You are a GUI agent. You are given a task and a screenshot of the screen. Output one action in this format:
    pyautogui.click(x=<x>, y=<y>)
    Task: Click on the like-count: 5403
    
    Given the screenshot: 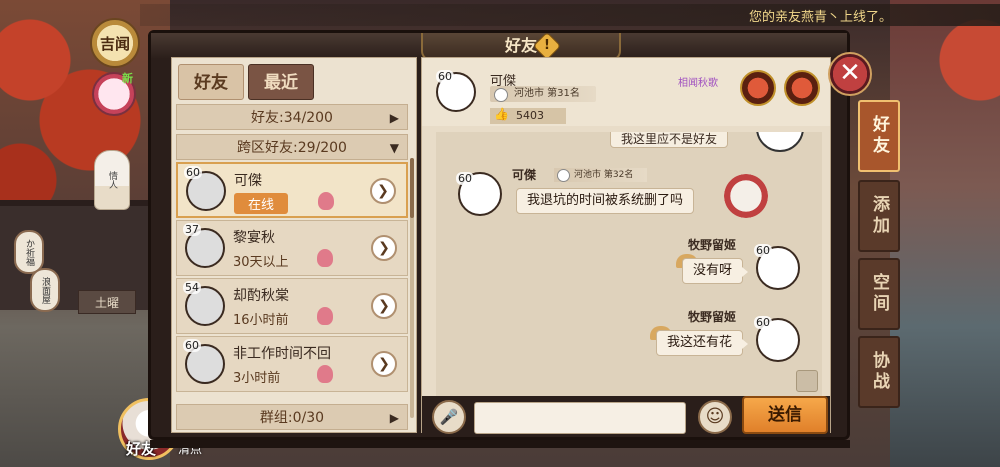 What is the action you would take?
    pyautogui.click(x=528, y=115)
    